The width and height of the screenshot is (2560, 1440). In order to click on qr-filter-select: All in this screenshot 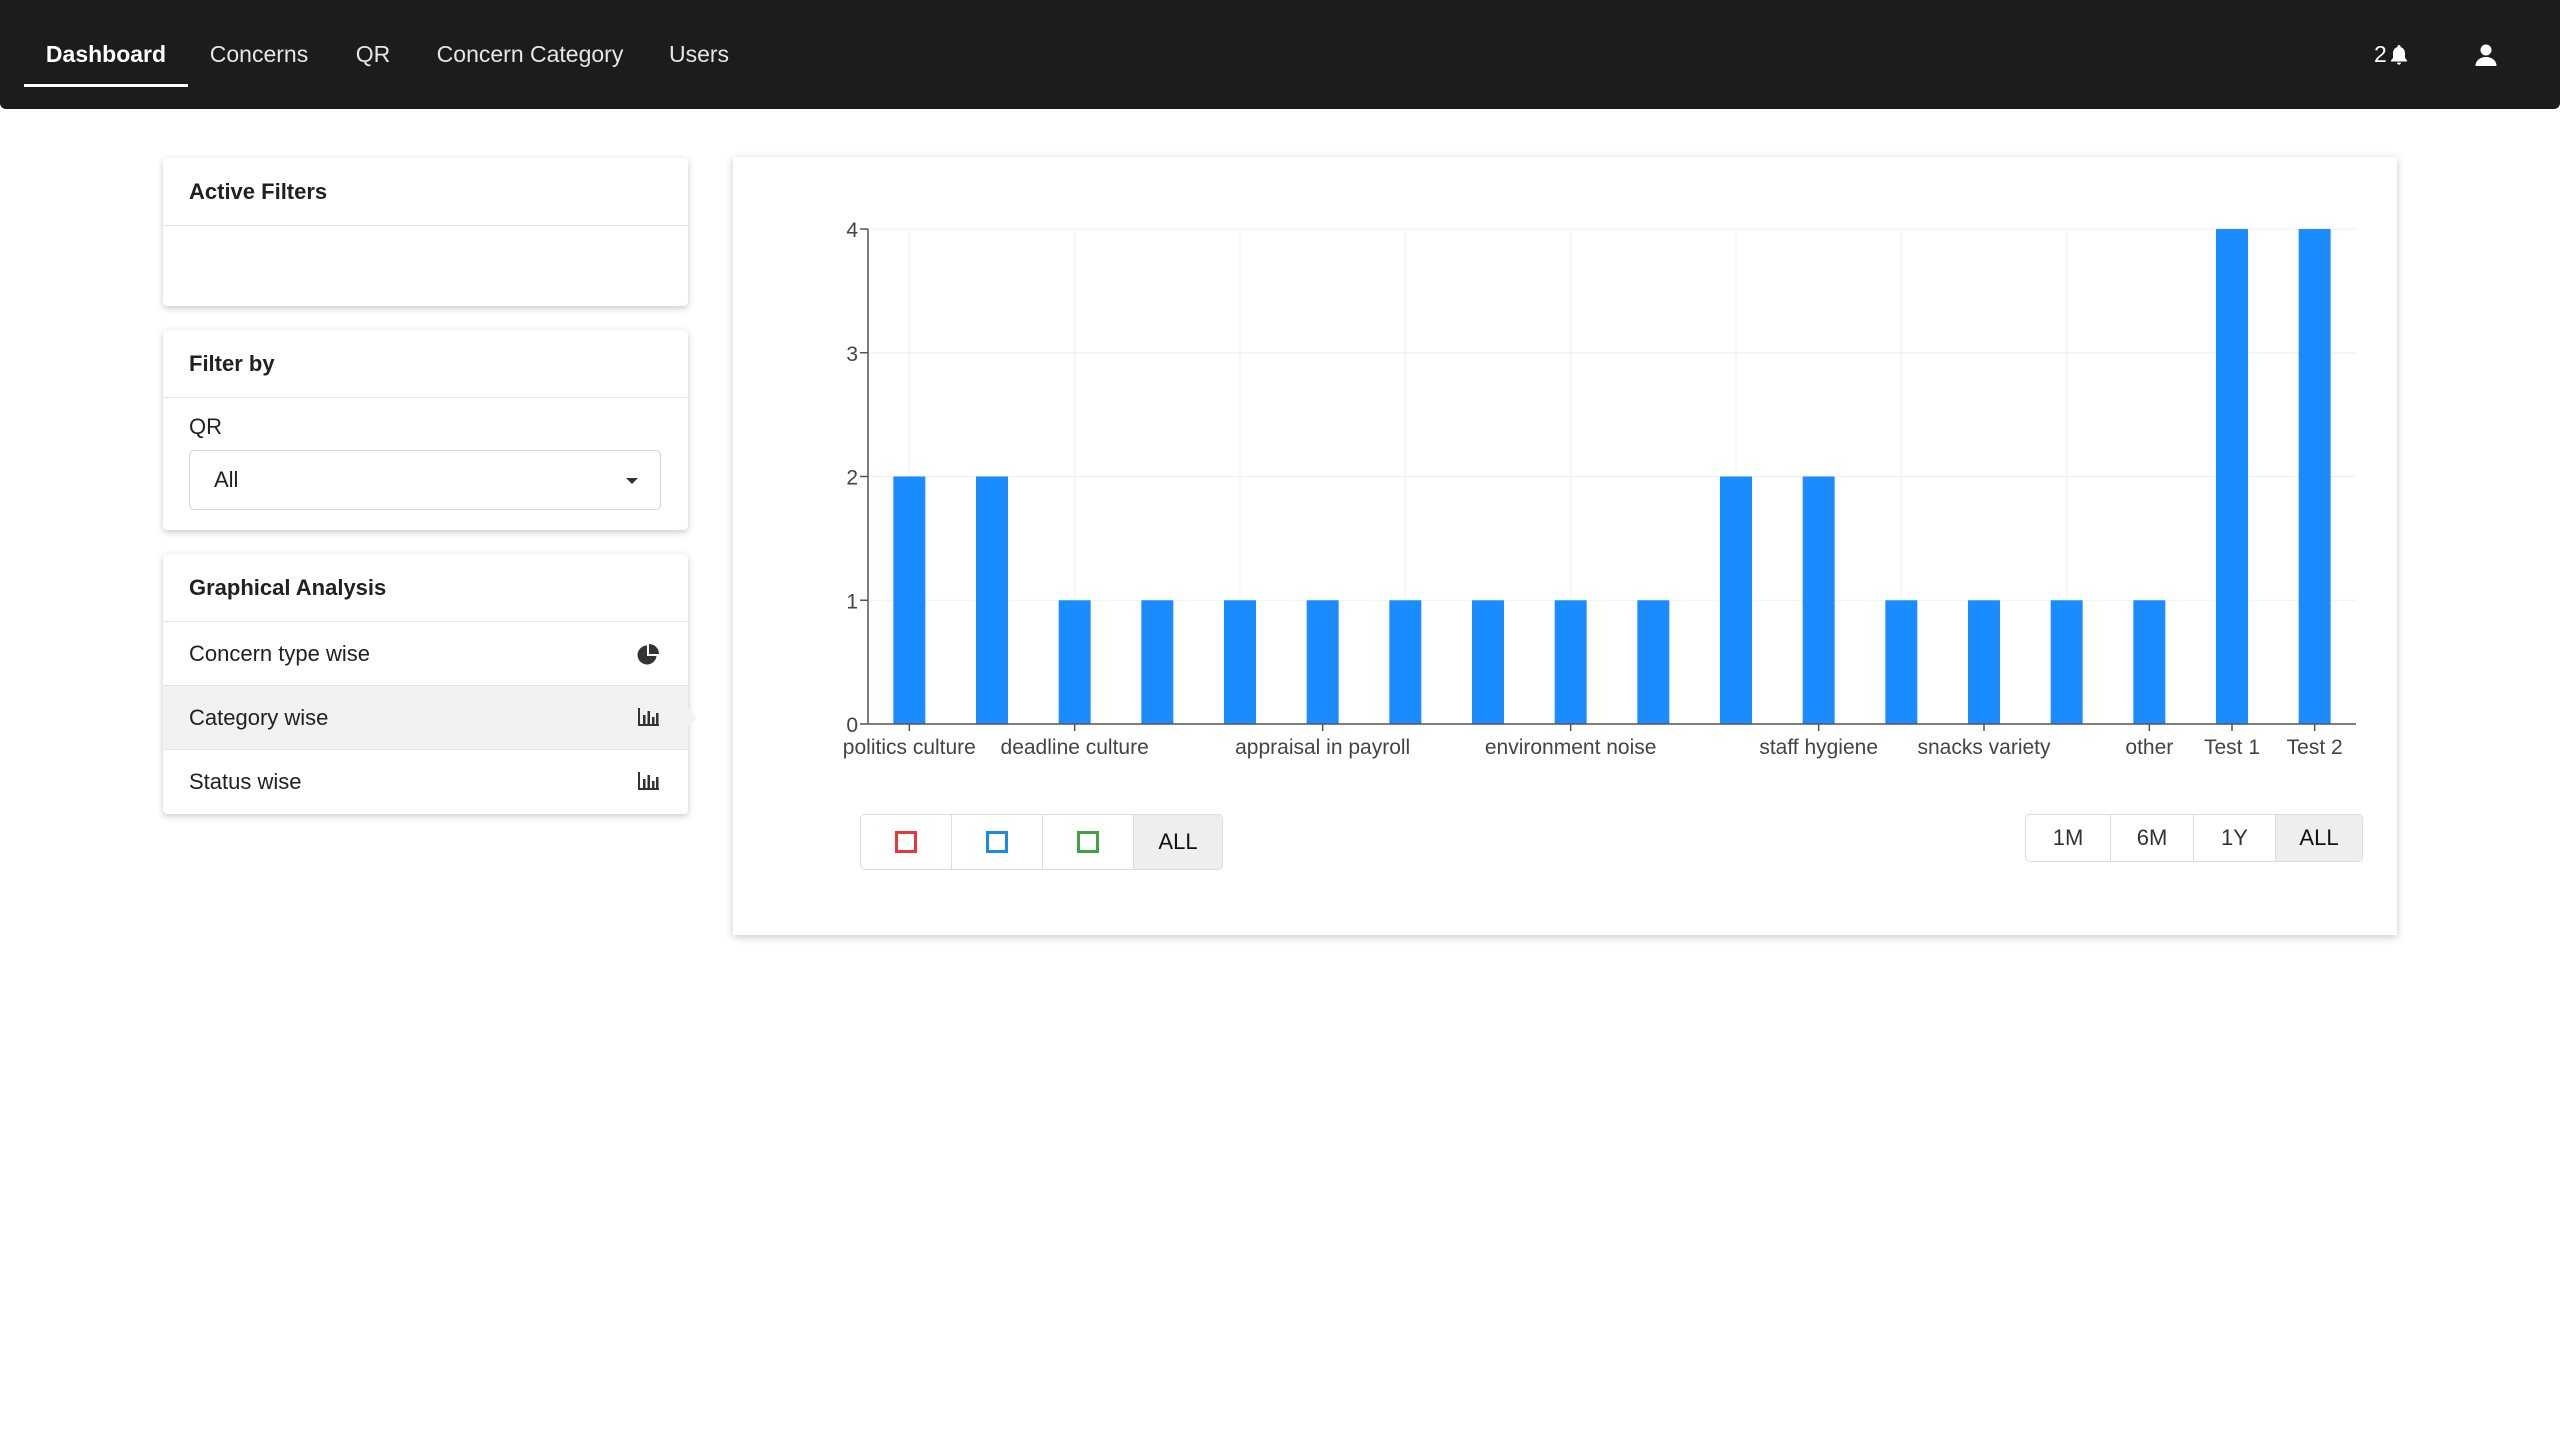, I will do `click(425, 480)`.